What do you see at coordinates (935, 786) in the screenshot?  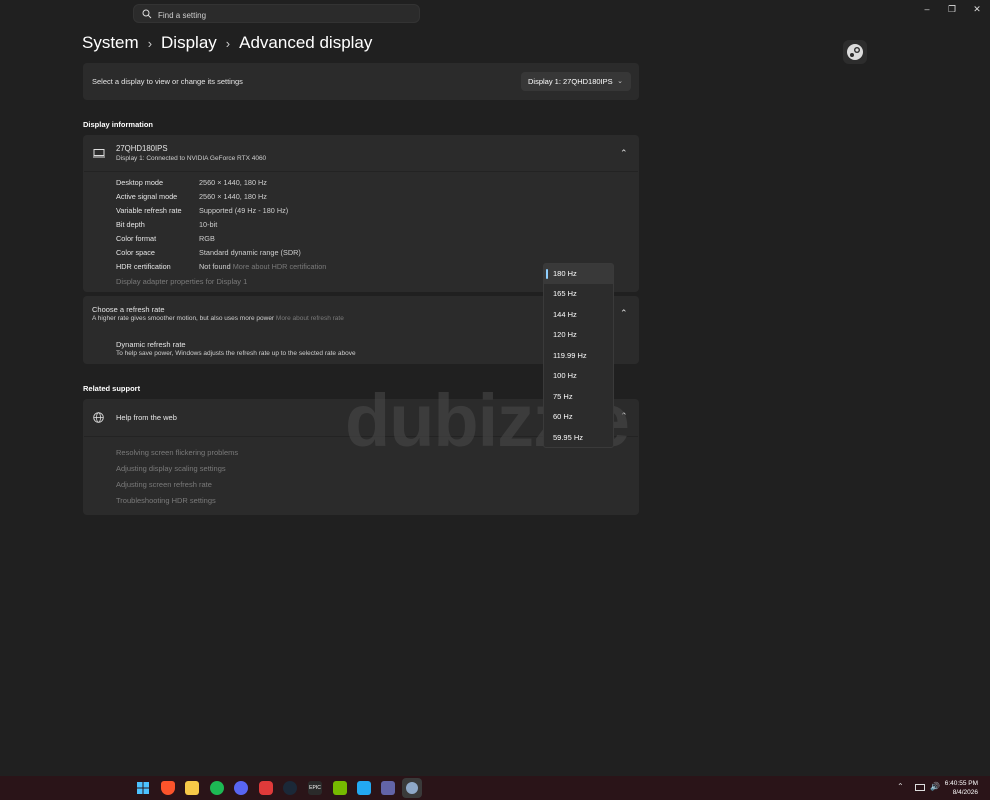 I see `volume-icon: 🔊` at bounding box center [935, 786].